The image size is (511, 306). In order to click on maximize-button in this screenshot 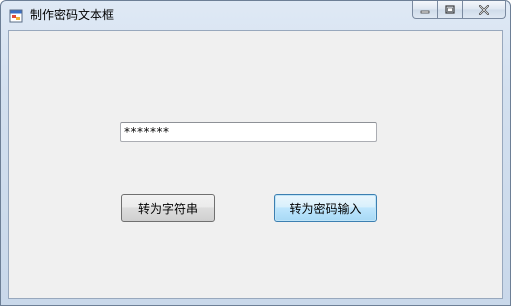, I will do `click(450, 10)`.